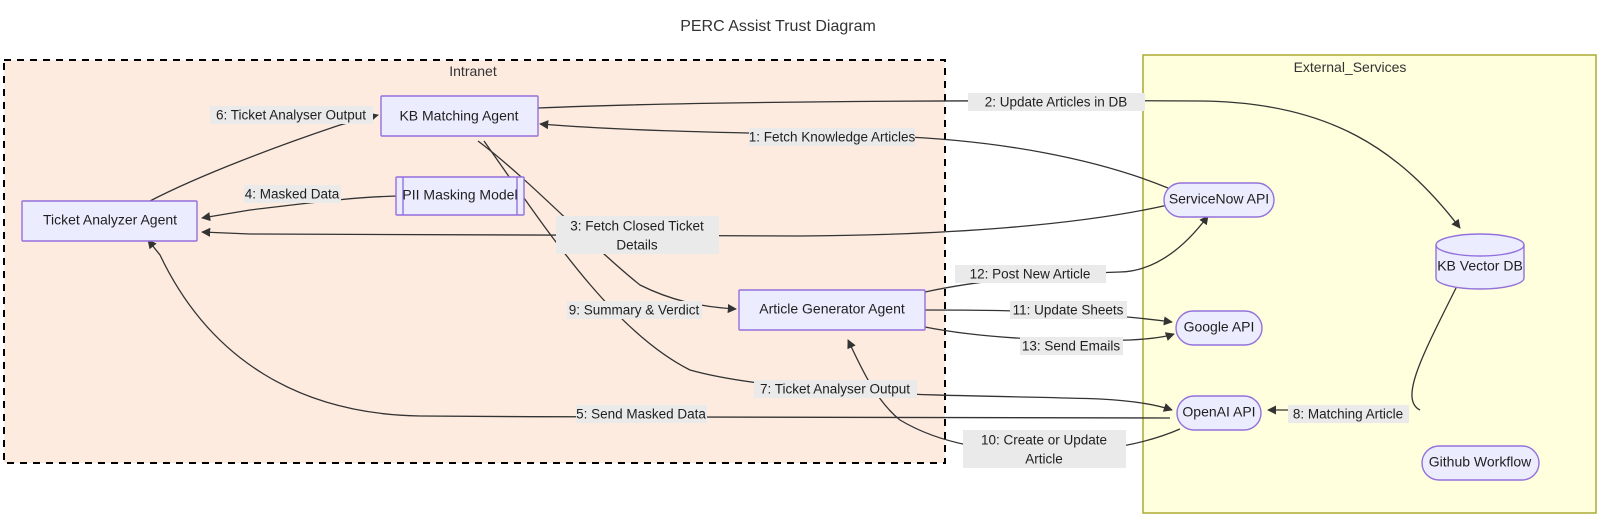 The image size is (1600, 520). I want to click on edge-9-label: 9: Summary & Verdict, so click(634, 310).